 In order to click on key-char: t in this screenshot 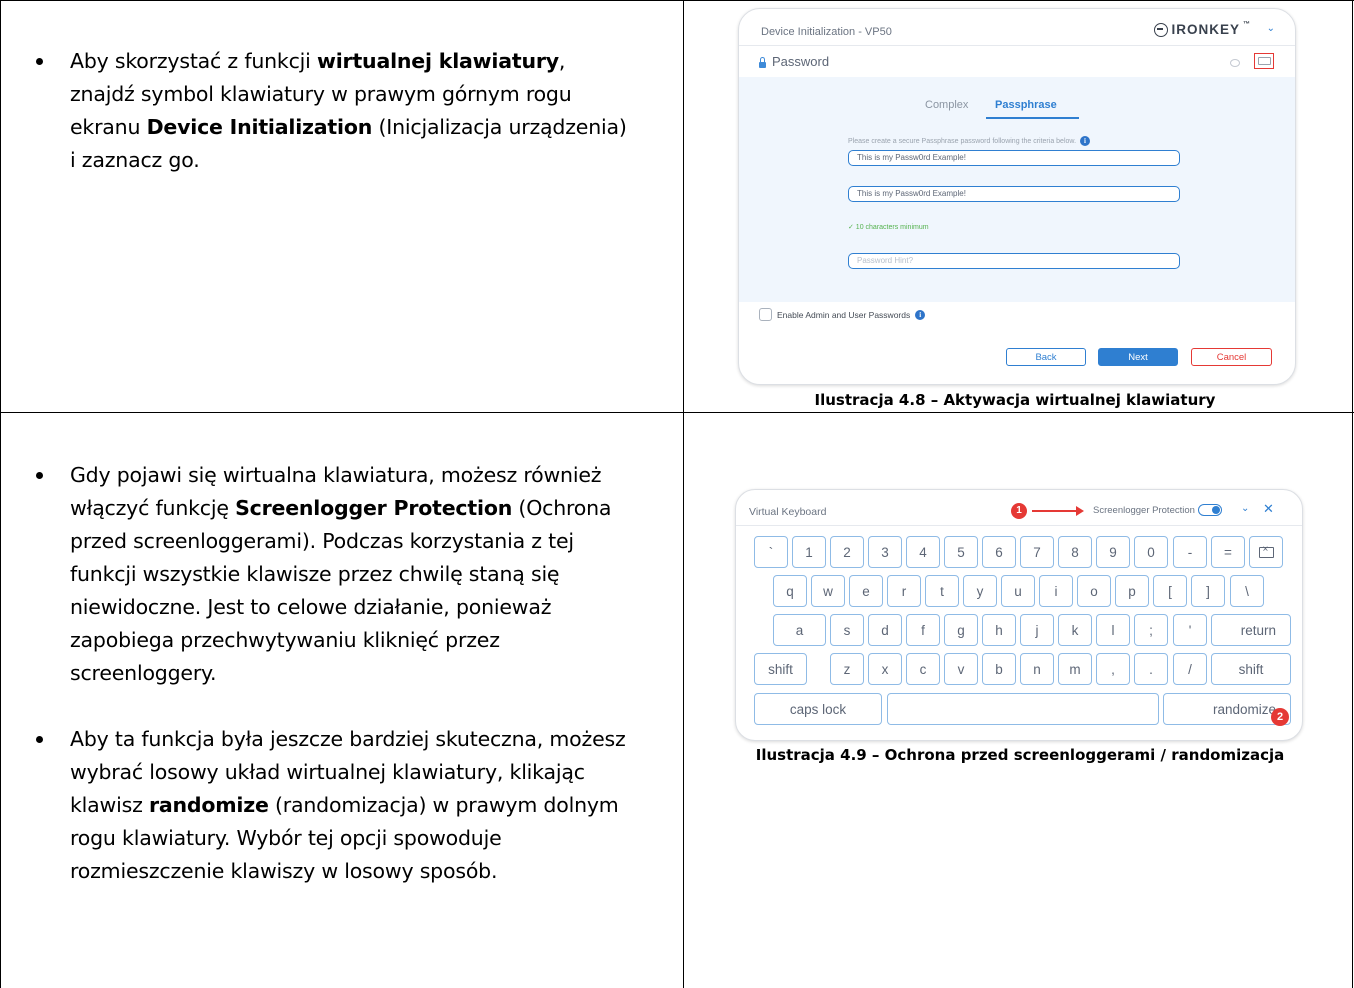, I will do `click(942, 591)`.